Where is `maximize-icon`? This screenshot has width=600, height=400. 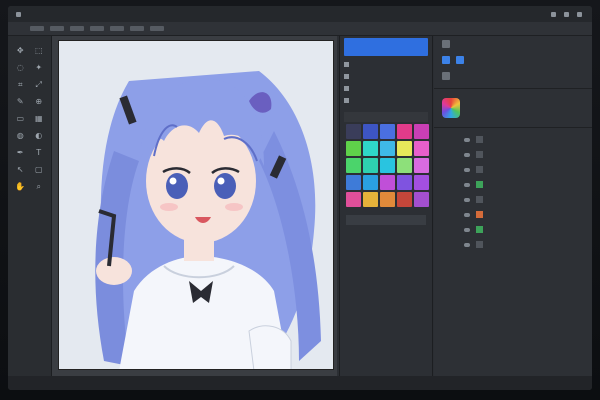 maximize-icon is located at coordinates (566, 14).